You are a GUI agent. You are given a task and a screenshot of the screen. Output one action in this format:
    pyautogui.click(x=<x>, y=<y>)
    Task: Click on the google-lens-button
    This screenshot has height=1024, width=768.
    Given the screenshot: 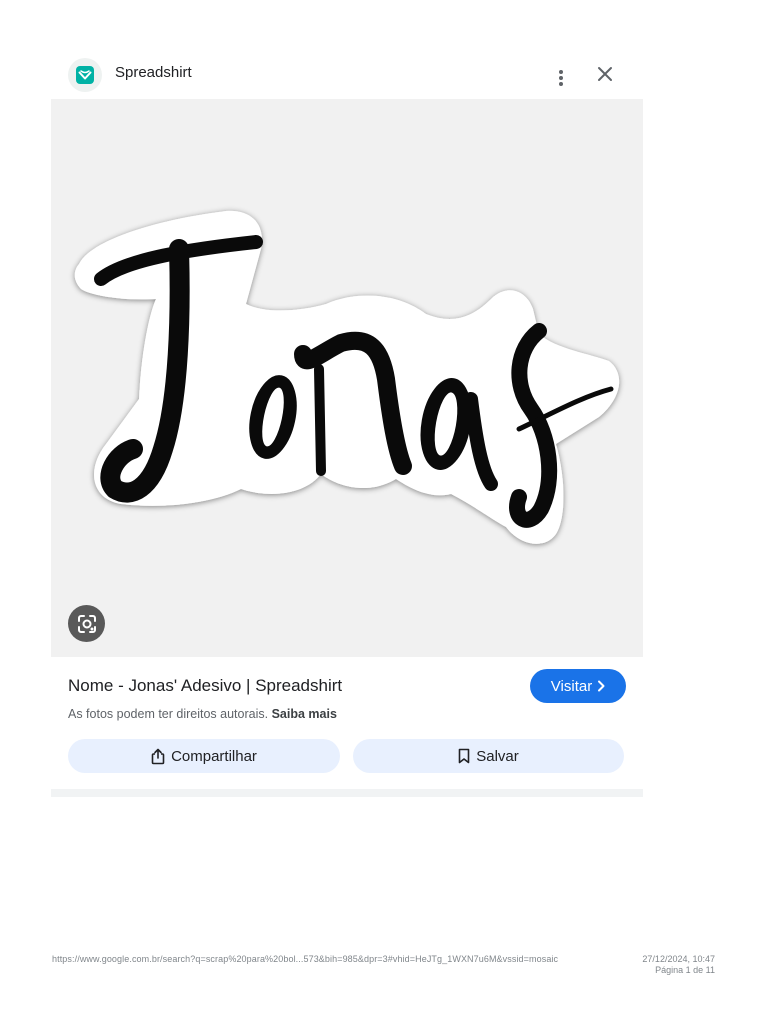 What is the action you would take?
    pyautogui.click(x=86, y=623)
    